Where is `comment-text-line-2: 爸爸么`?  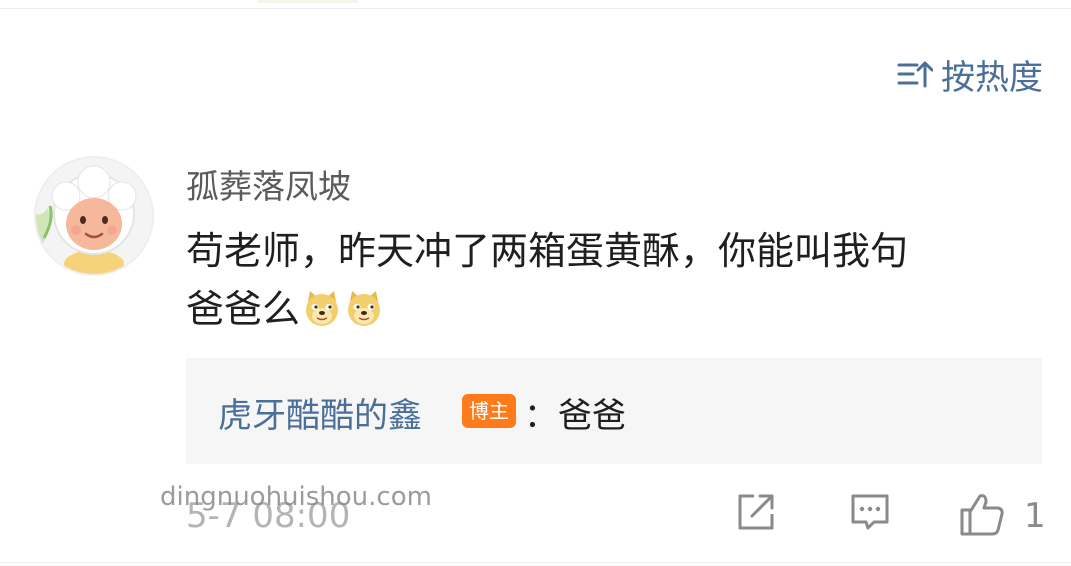
comment-text-line-2: 爸爸么 is located at coordinates (621, 309).